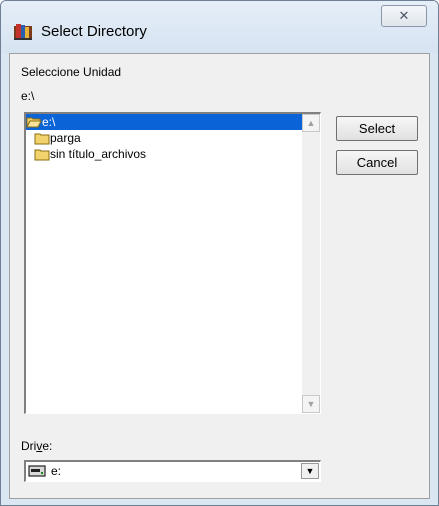 This screenshot has width=439, height=506. What do you see at coordinates (71, 72) in the screenshot?
I see `prompt-label: Seleccione Unidad` at bounding box center [71, 72].